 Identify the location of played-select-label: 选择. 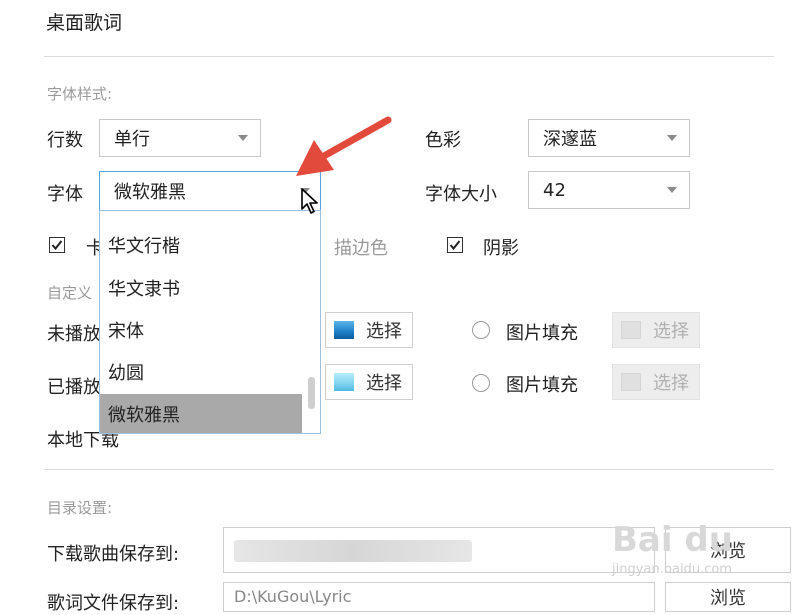
(384, 383).